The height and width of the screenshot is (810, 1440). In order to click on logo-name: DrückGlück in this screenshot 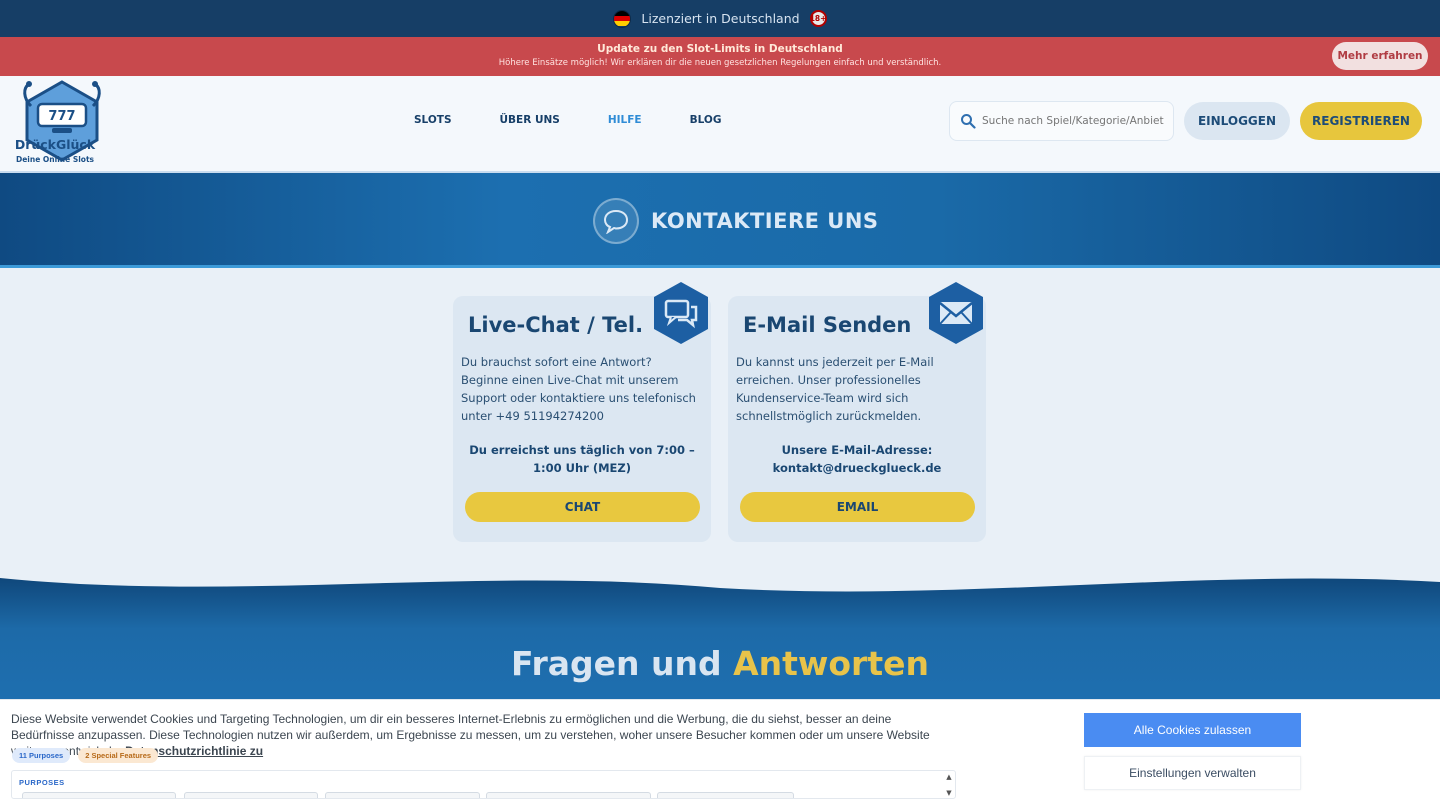, I will do `click(55, 144)`.